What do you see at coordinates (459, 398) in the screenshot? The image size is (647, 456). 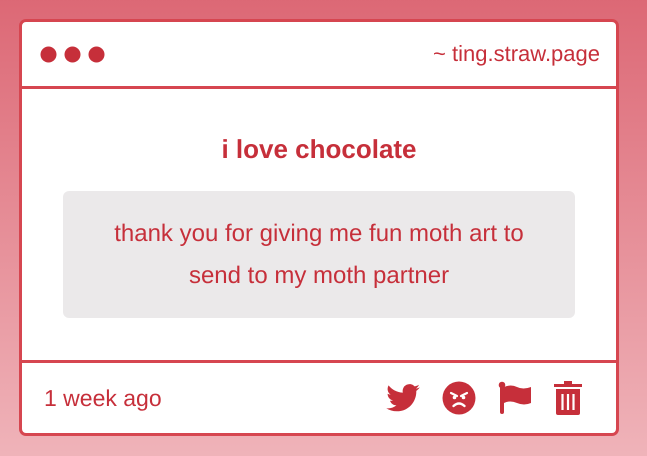 I see `angry-face-icon` at bounding box center [459, 398].